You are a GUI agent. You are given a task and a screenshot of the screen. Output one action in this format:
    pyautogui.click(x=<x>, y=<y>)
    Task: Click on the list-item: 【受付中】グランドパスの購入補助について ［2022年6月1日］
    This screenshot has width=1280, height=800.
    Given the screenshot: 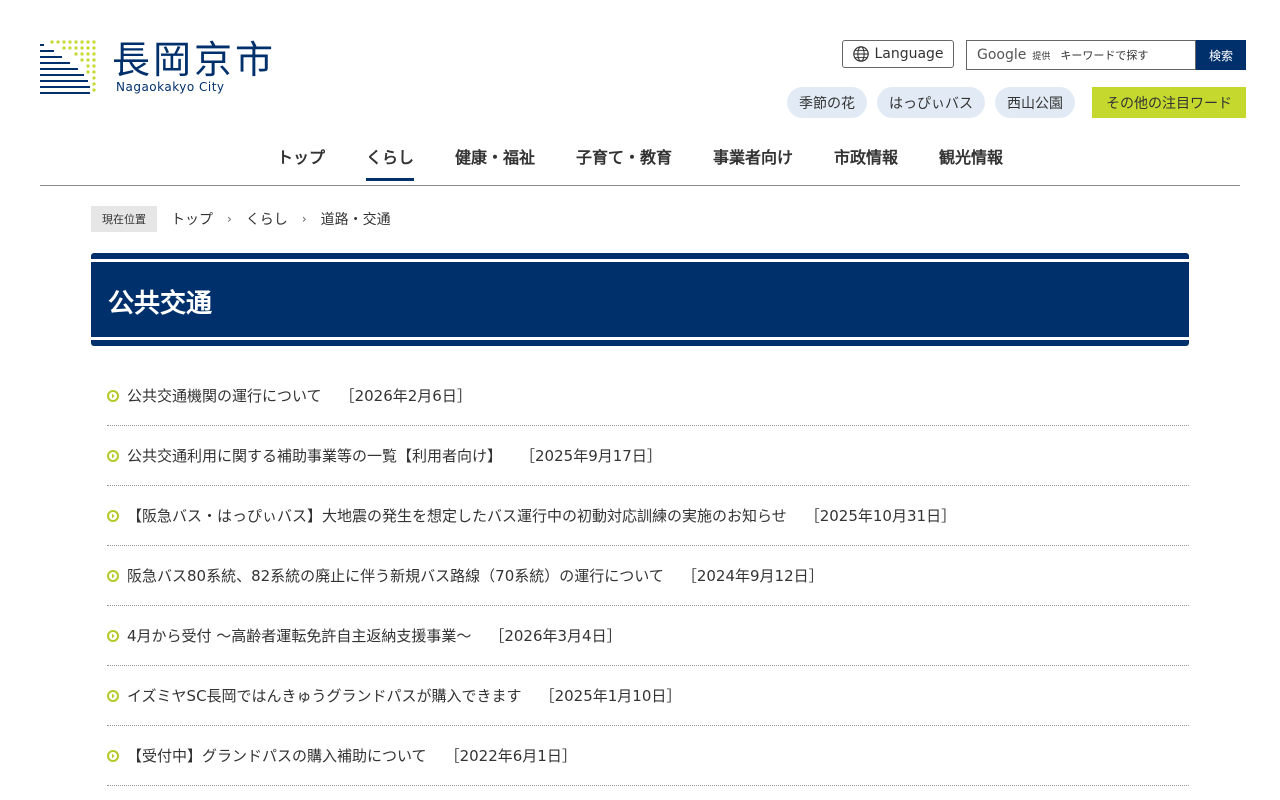 What is the action you would take?
    pyautogui.click(x=648, y=756)
    